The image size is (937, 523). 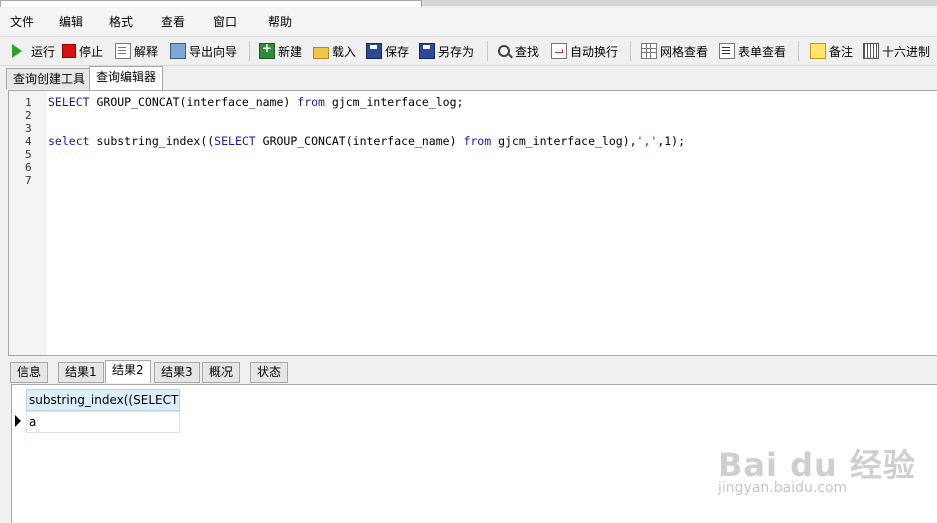 I want to click on save-as-button: 另存为, so click(x=446, y=51).